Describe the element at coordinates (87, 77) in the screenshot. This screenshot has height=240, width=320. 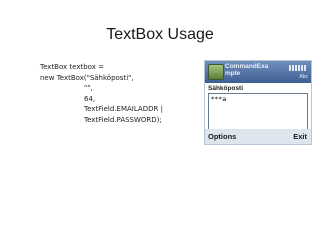
I see `code-line: new TextBox("Sähköposti",` at that location.